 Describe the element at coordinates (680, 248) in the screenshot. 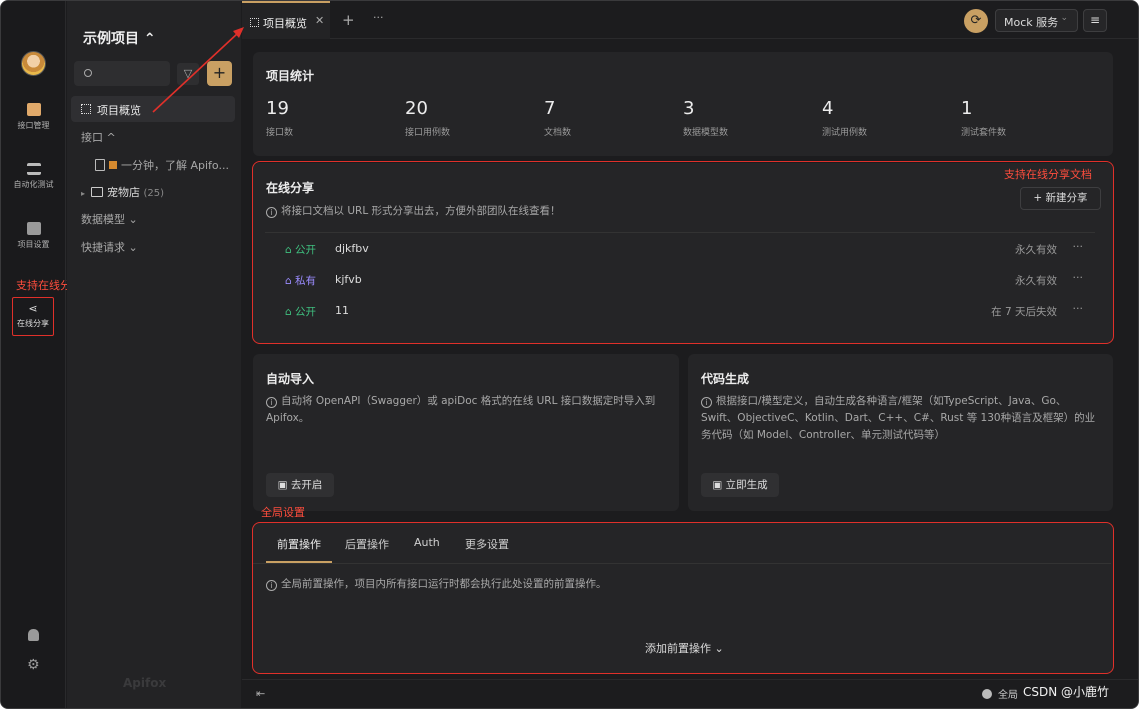

I see `share-row: ⌂ 公开 djkfbv 永久有效 ···` at that location.